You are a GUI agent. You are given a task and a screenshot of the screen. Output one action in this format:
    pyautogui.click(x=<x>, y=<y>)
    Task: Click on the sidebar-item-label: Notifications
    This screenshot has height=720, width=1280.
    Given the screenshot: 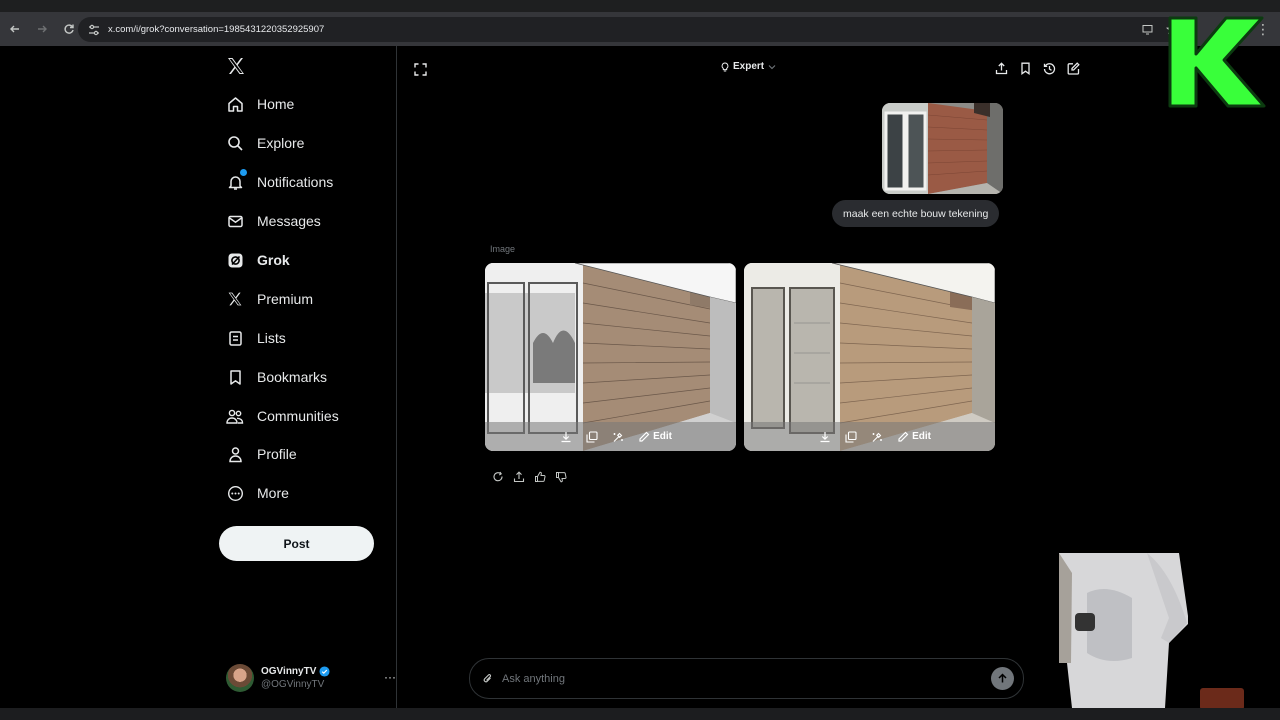 What is the action you would take?
    pyautogui.click(x=295, y=182)
    